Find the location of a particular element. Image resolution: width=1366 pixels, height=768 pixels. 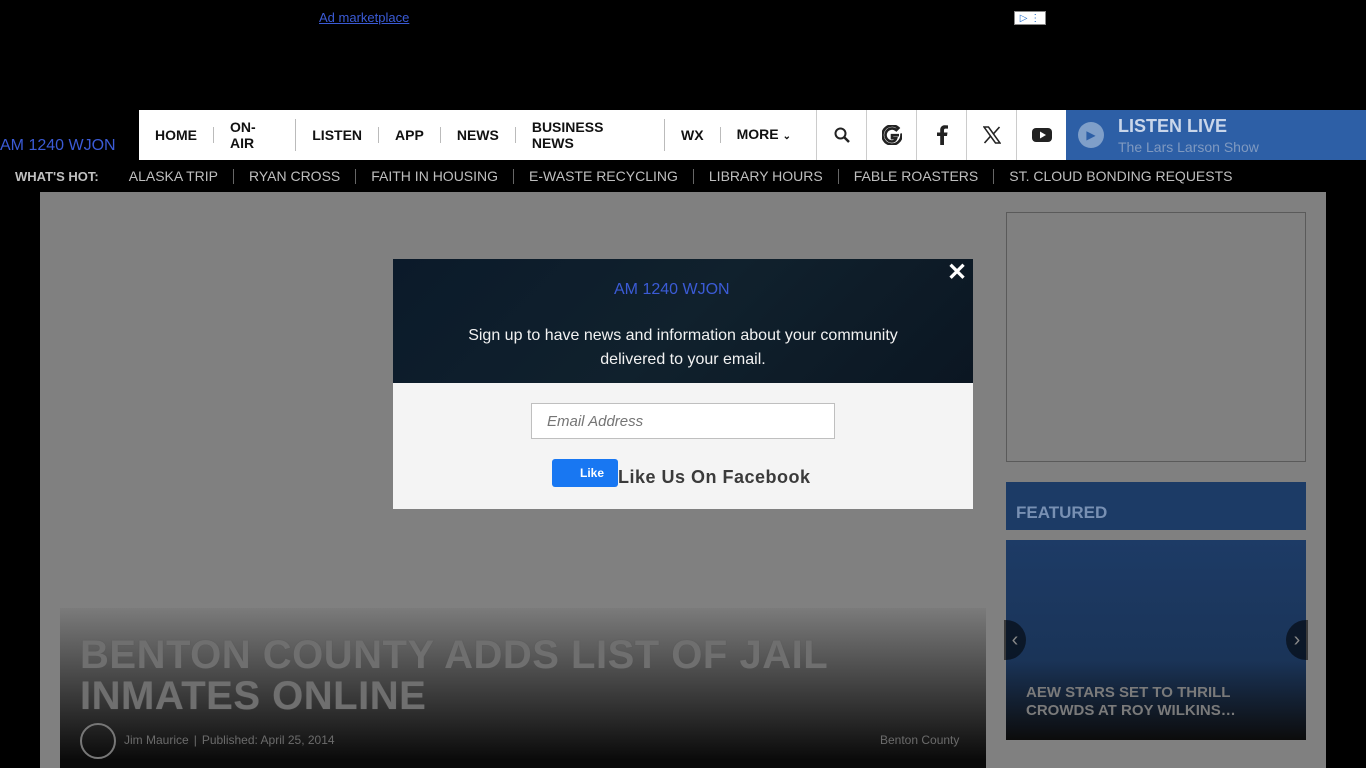

nav-item-listen: LISTEN is located at coordinates (338, 135).